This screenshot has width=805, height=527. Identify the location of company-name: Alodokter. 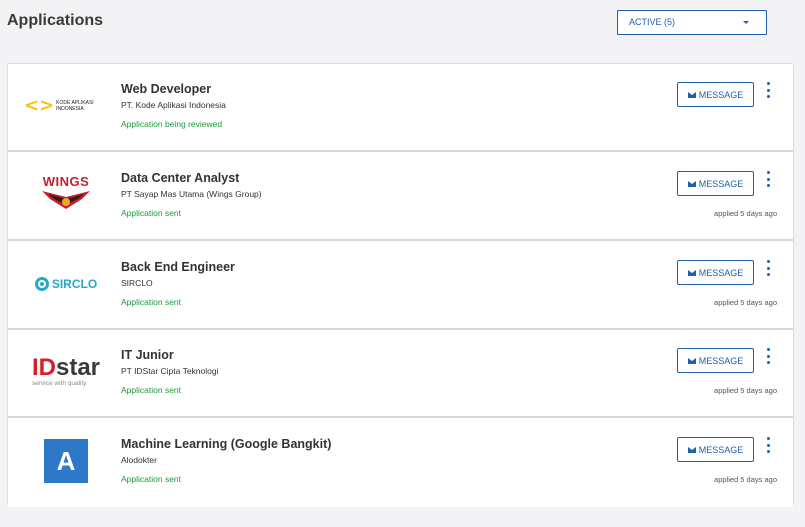
(139, 460).